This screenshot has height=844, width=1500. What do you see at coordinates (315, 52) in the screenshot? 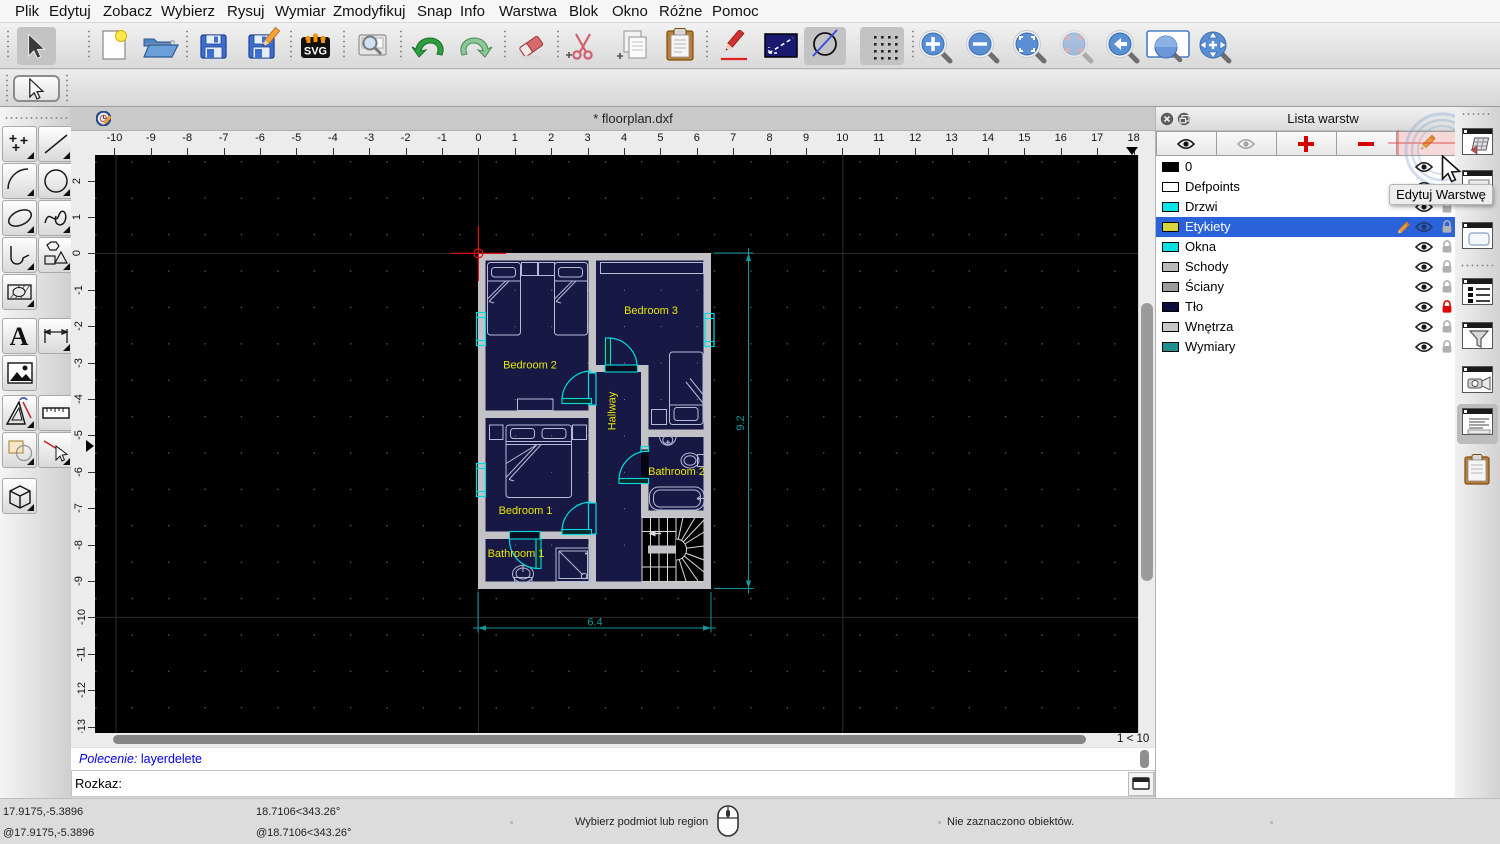
I see `svg-text: SVG` at bounding box center [315, 52].